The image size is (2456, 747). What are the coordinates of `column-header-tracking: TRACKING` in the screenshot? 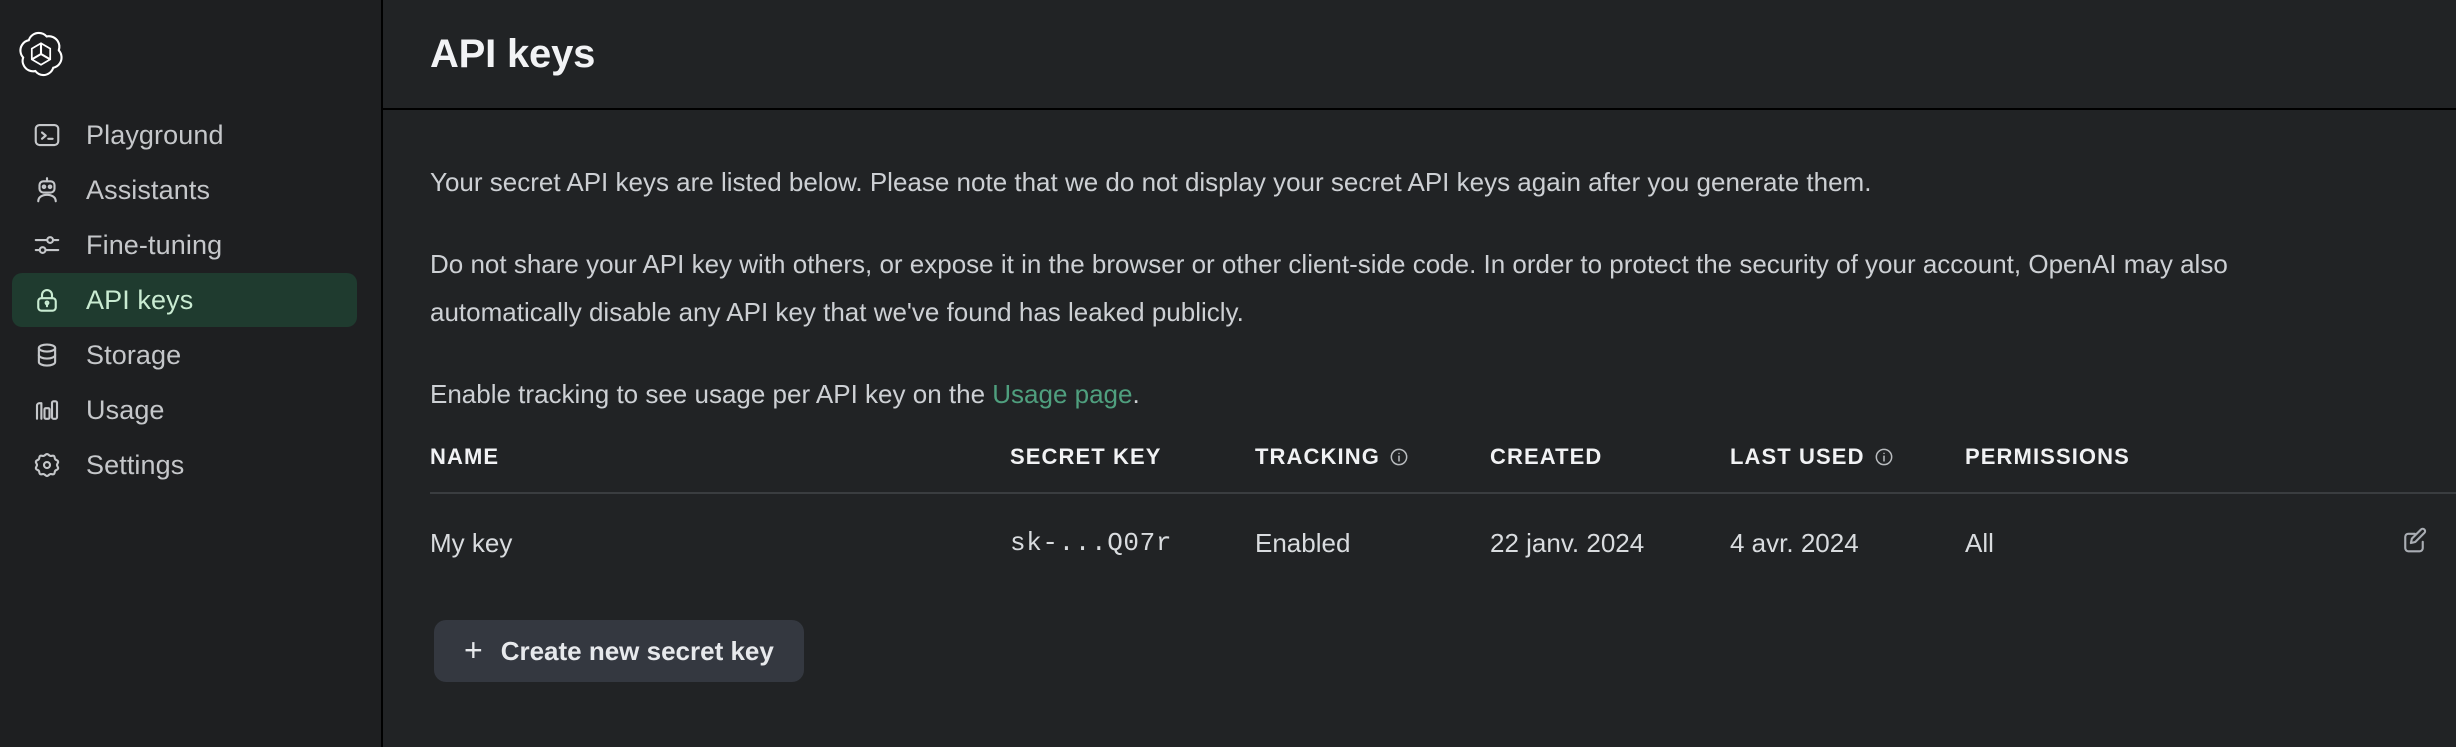 It's located at (1372, 469).